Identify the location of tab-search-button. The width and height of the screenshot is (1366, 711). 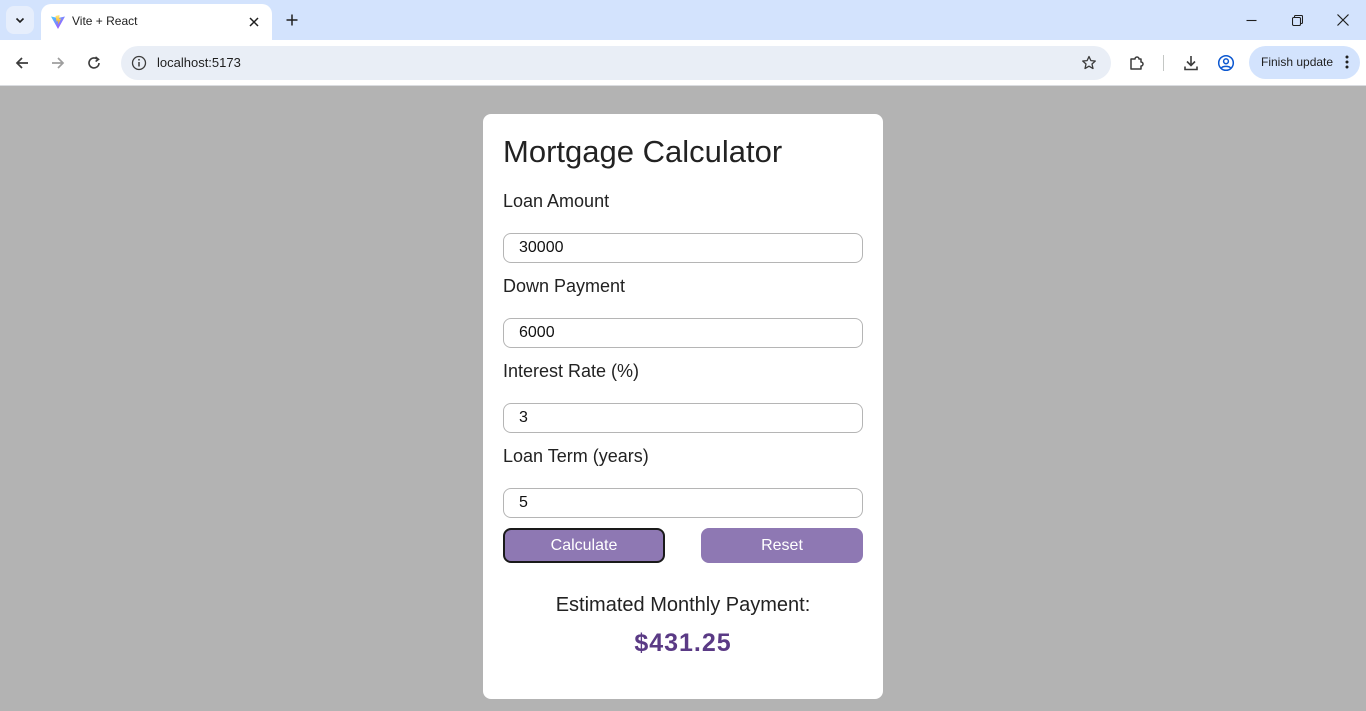
(20, 20).